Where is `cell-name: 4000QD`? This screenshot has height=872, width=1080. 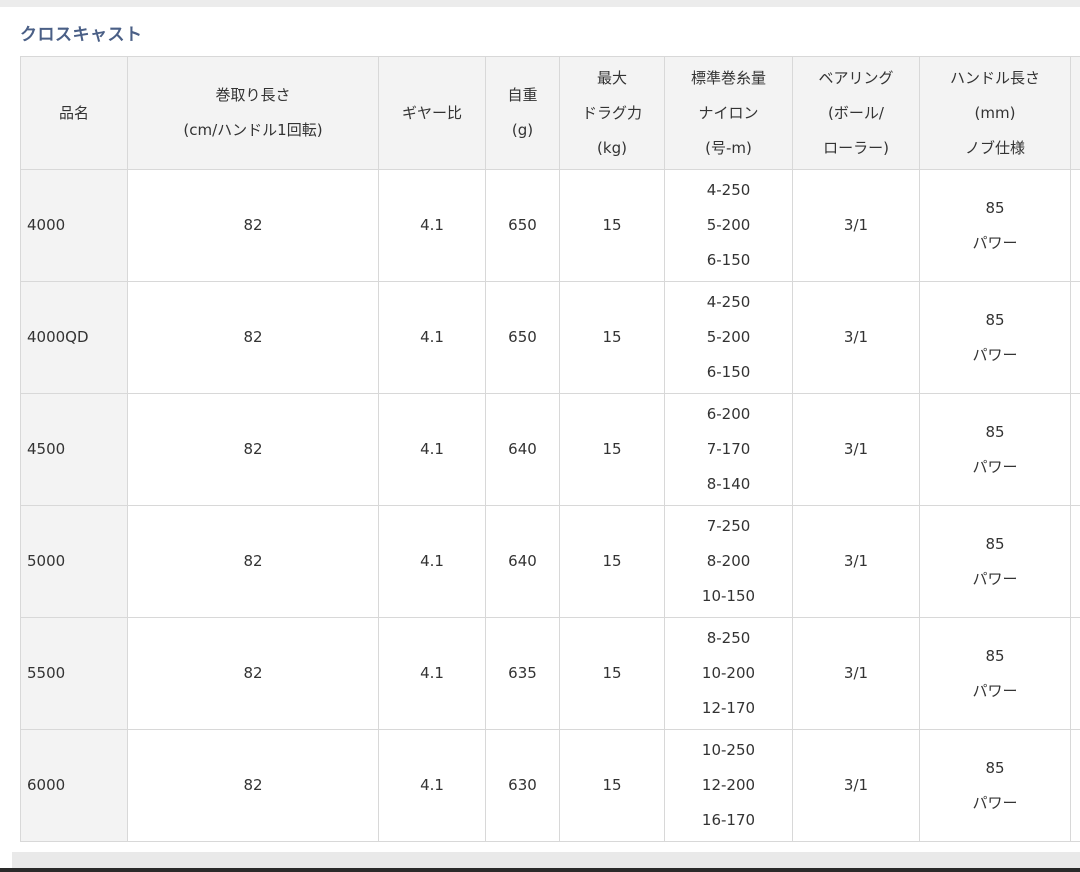 cell-name: 4000QD is located at coordinates (74, 337).